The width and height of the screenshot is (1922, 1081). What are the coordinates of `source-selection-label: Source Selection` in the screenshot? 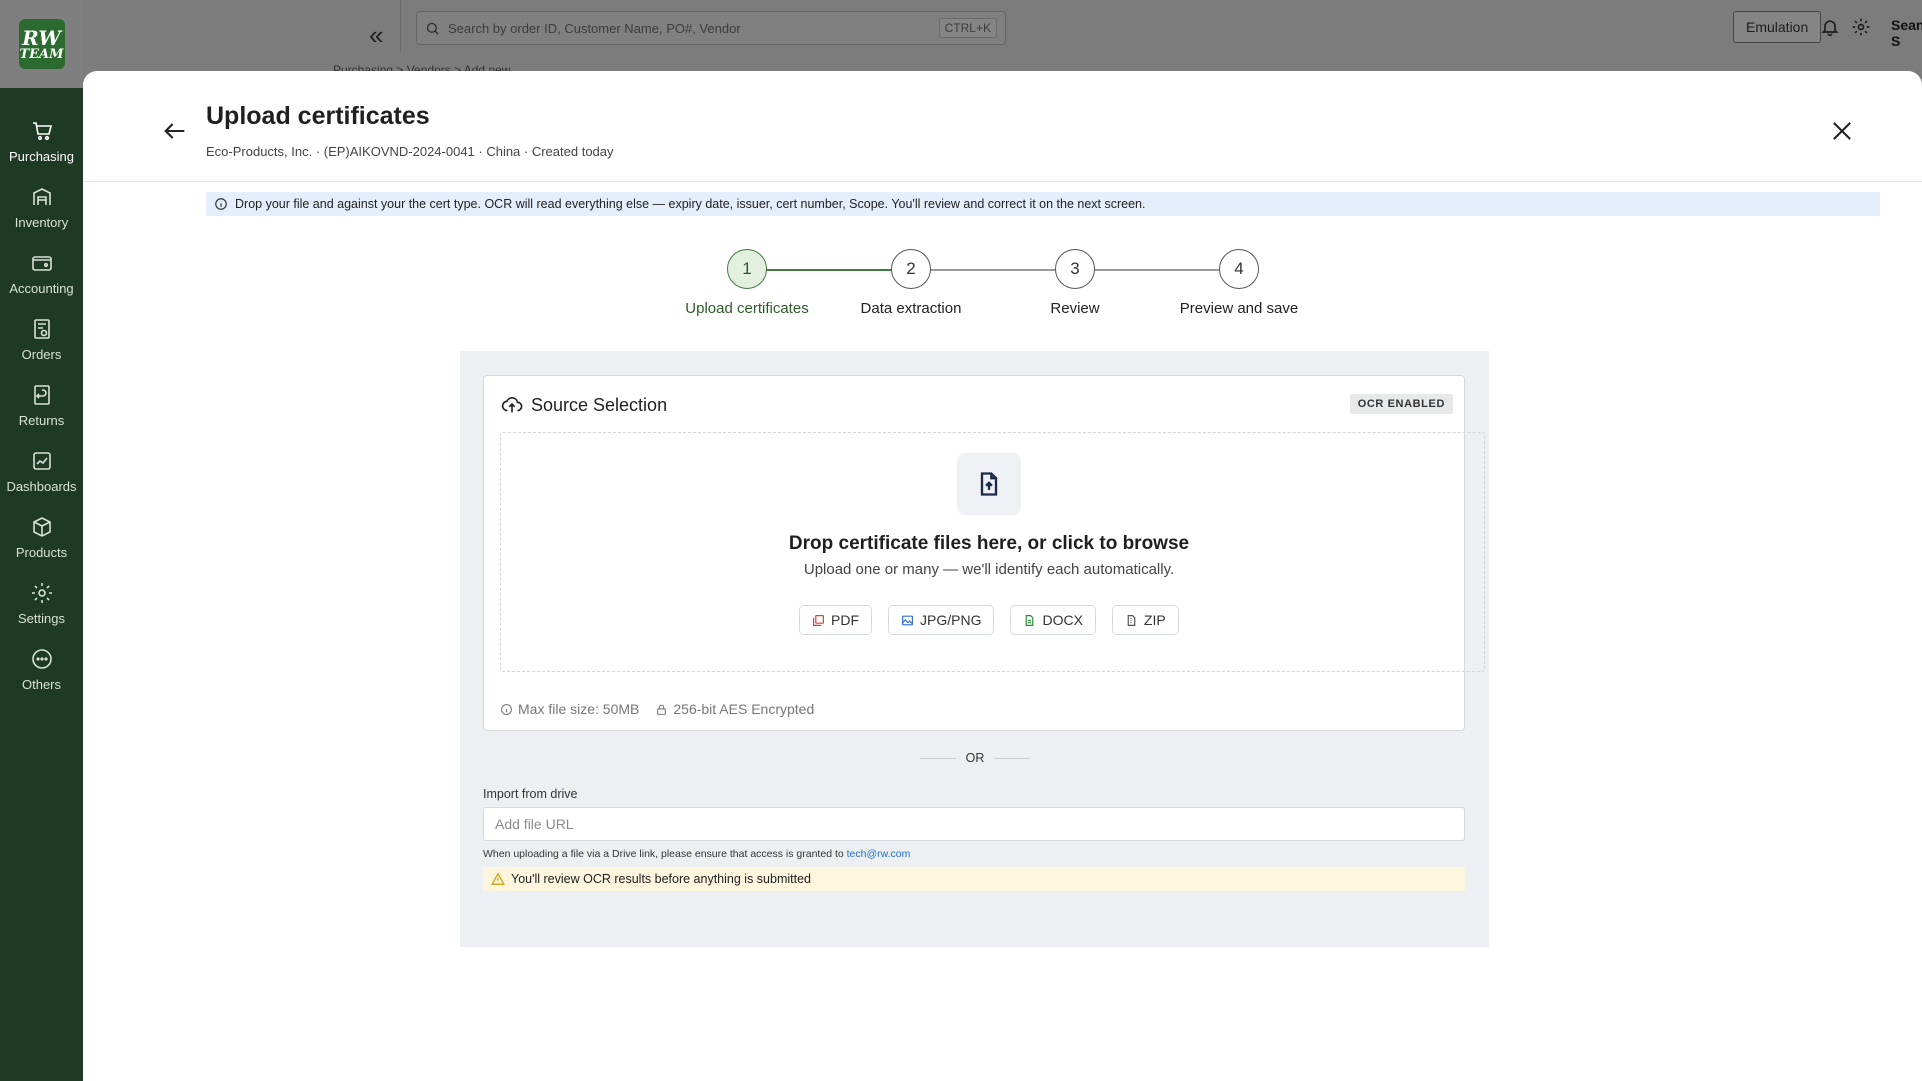 It's located at (599, 404).